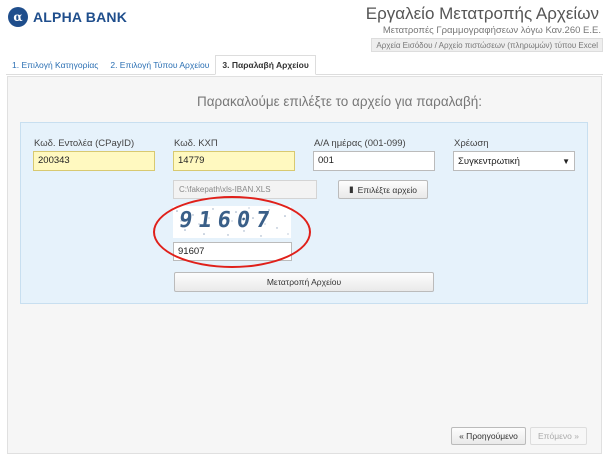 This screenshot has height=462, width=609. What do you see at coordinates (265, 65) in the screenshot?
I see `tab-receive-file: 3. Παραλαβή Αρχείου` at bounding box center [265, 65].